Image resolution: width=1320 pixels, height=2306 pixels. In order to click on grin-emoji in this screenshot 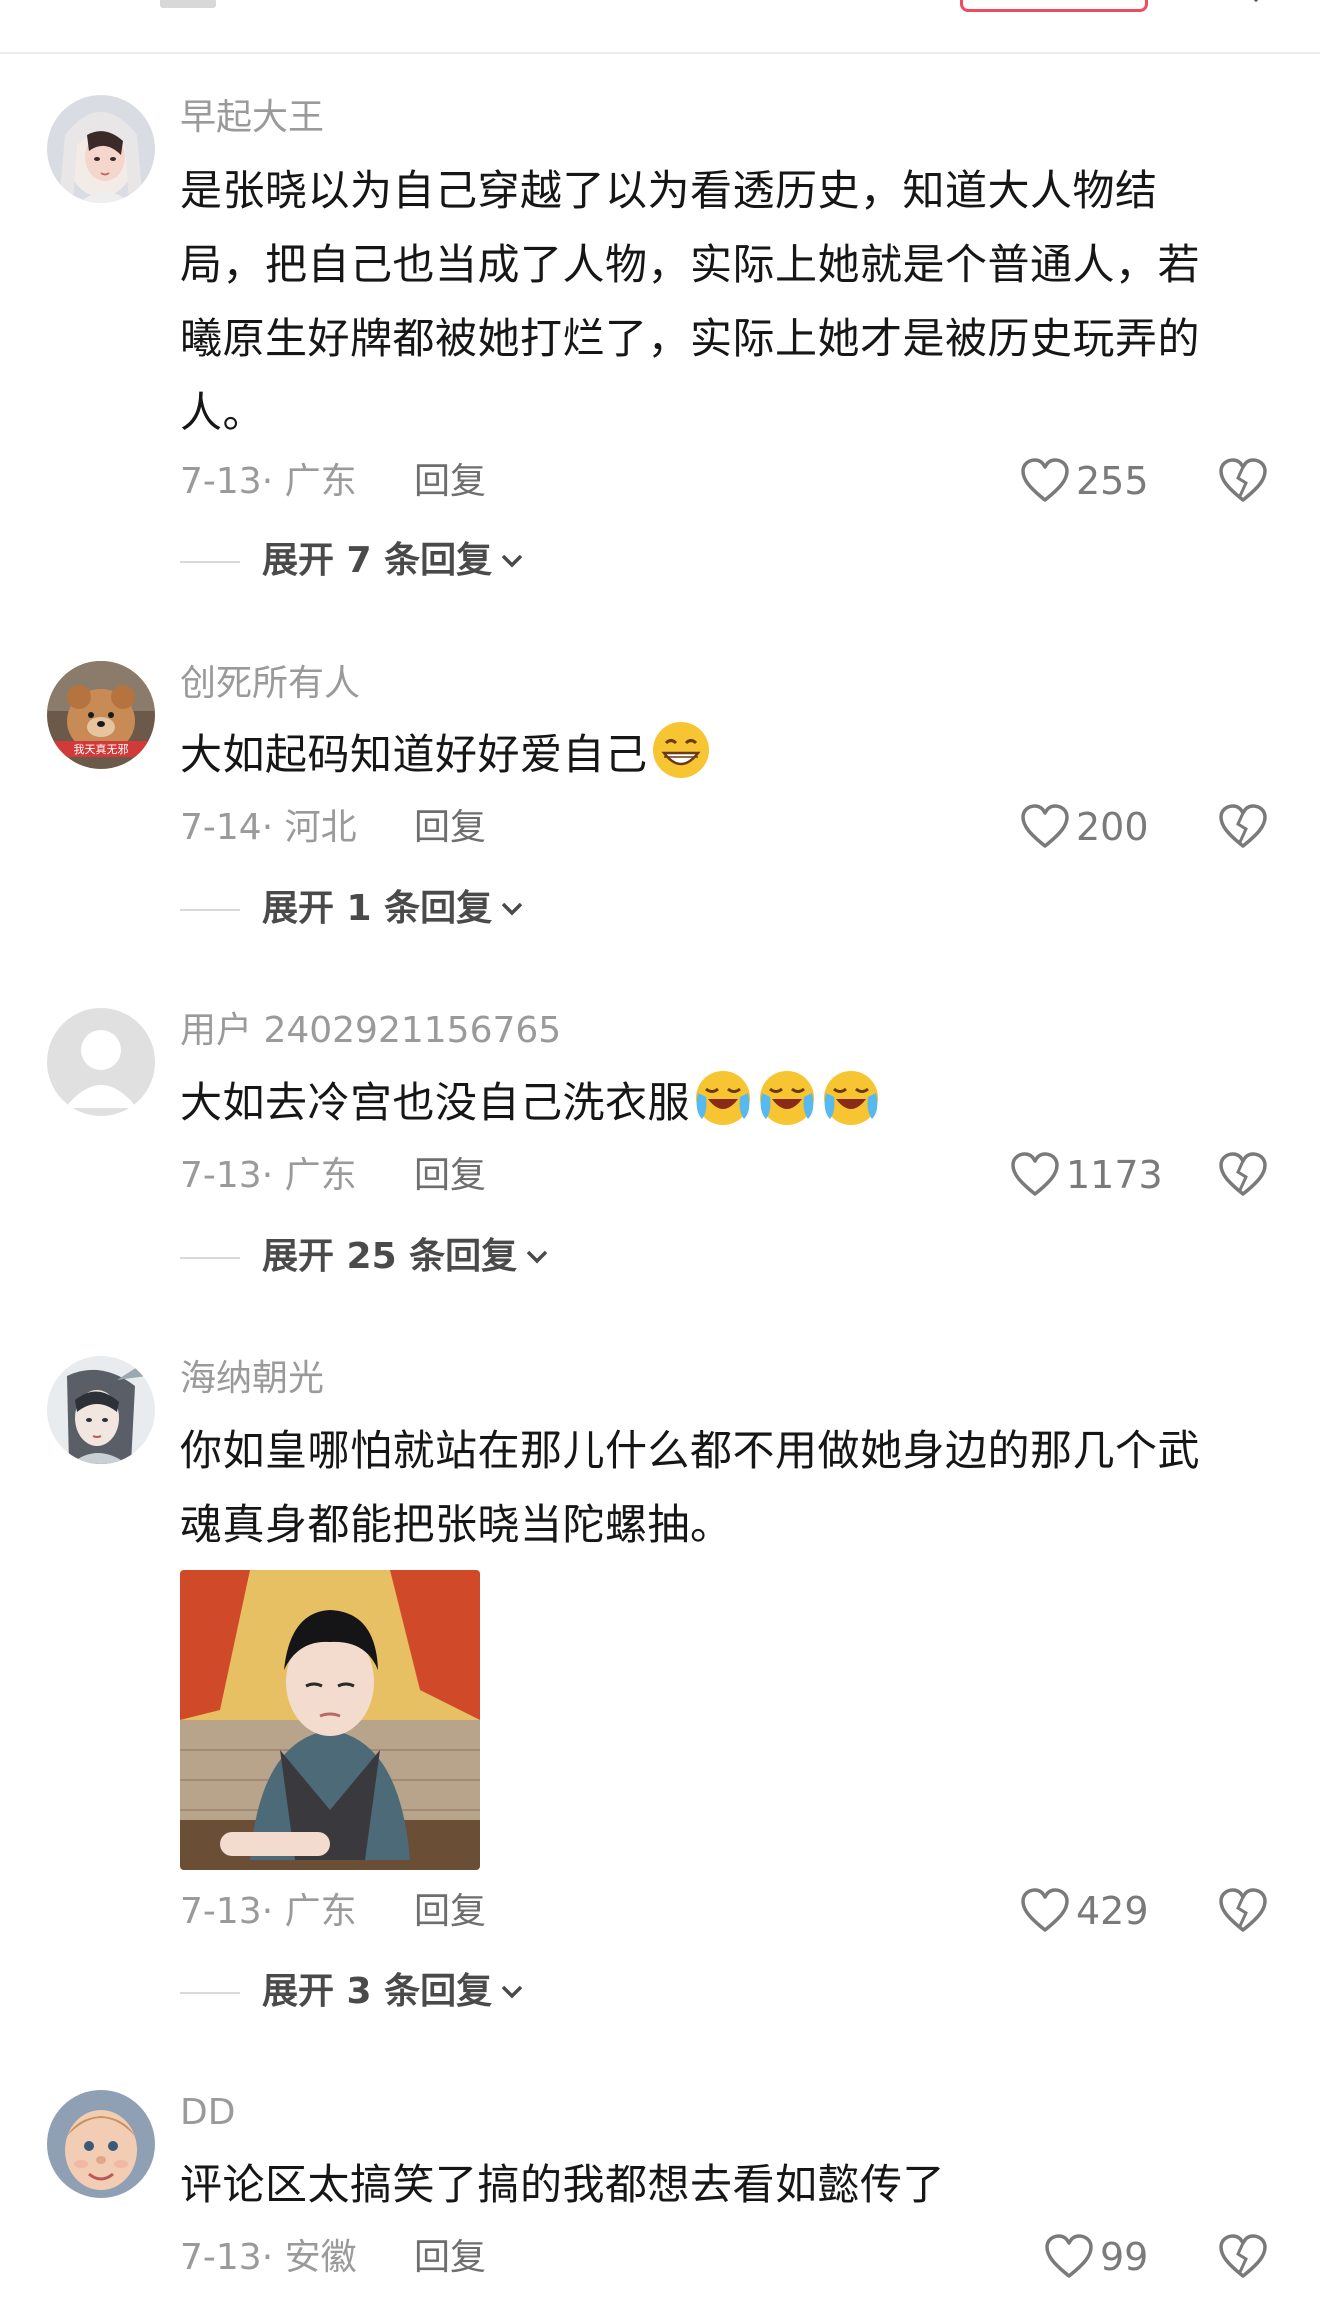, I will do `click(680, 750)`.